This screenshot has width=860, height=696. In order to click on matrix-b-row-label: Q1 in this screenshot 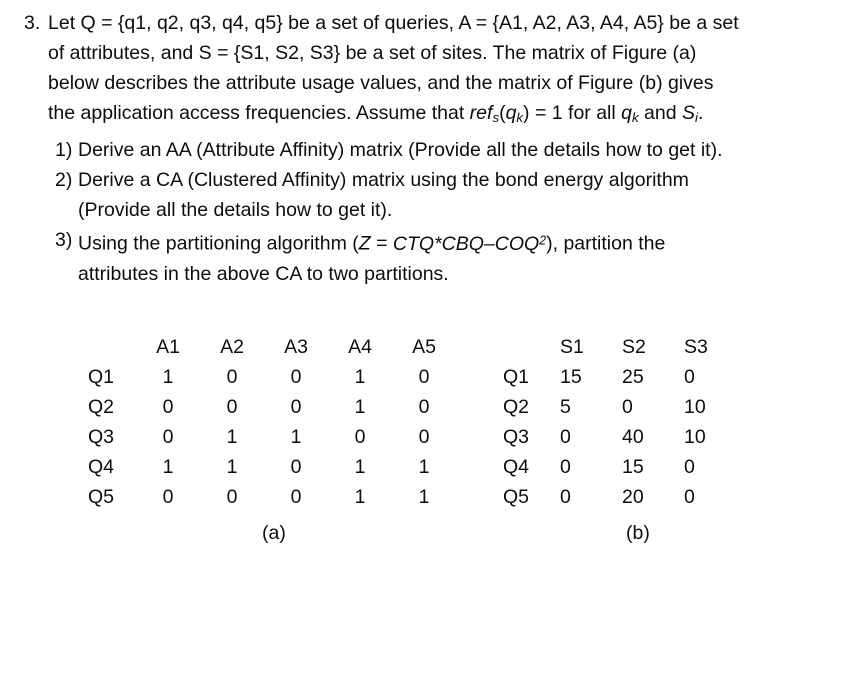, I will do `click(516, 377)`.